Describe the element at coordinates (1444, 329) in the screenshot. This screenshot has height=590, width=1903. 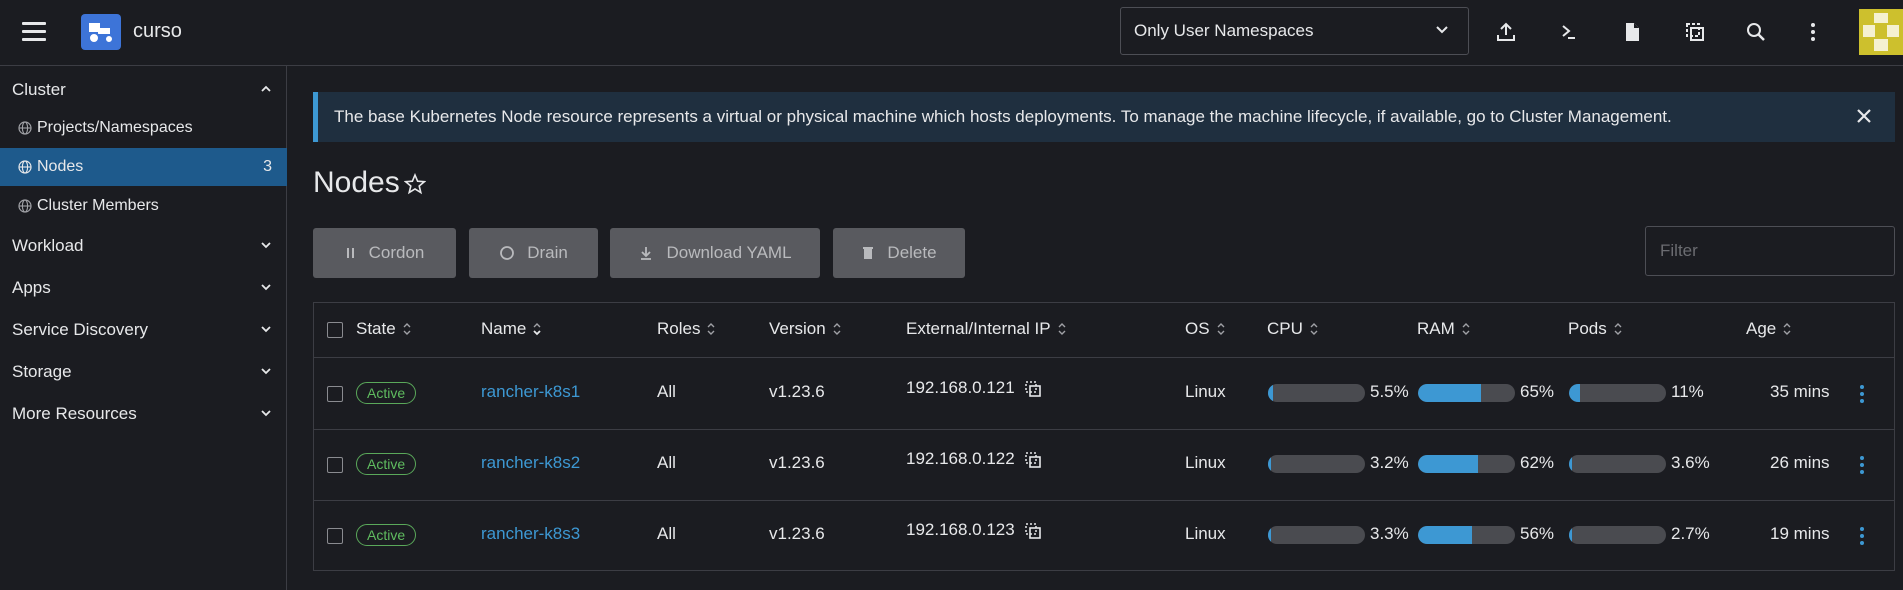
I see `column-header-ram: RAM` at that location.